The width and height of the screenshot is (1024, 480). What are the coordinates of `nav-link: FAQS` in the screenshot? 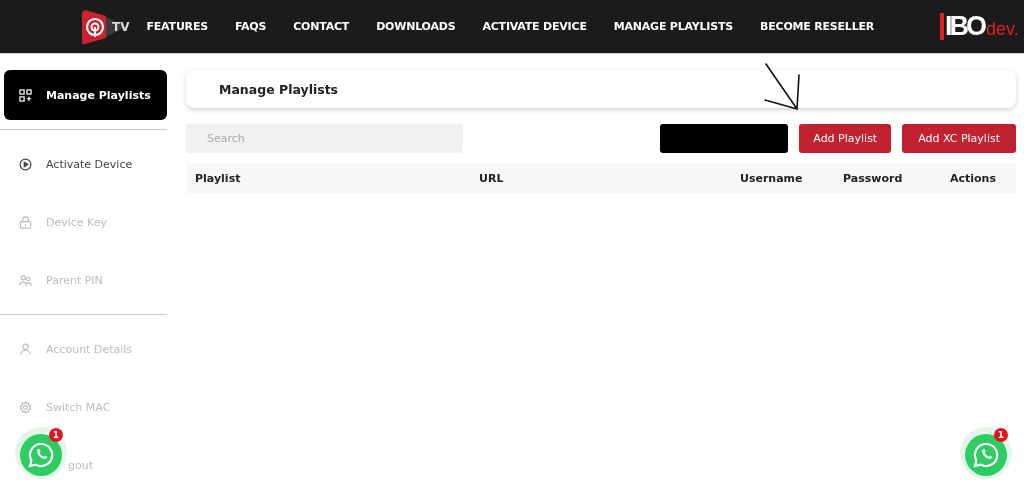 It's located at (250, 26).